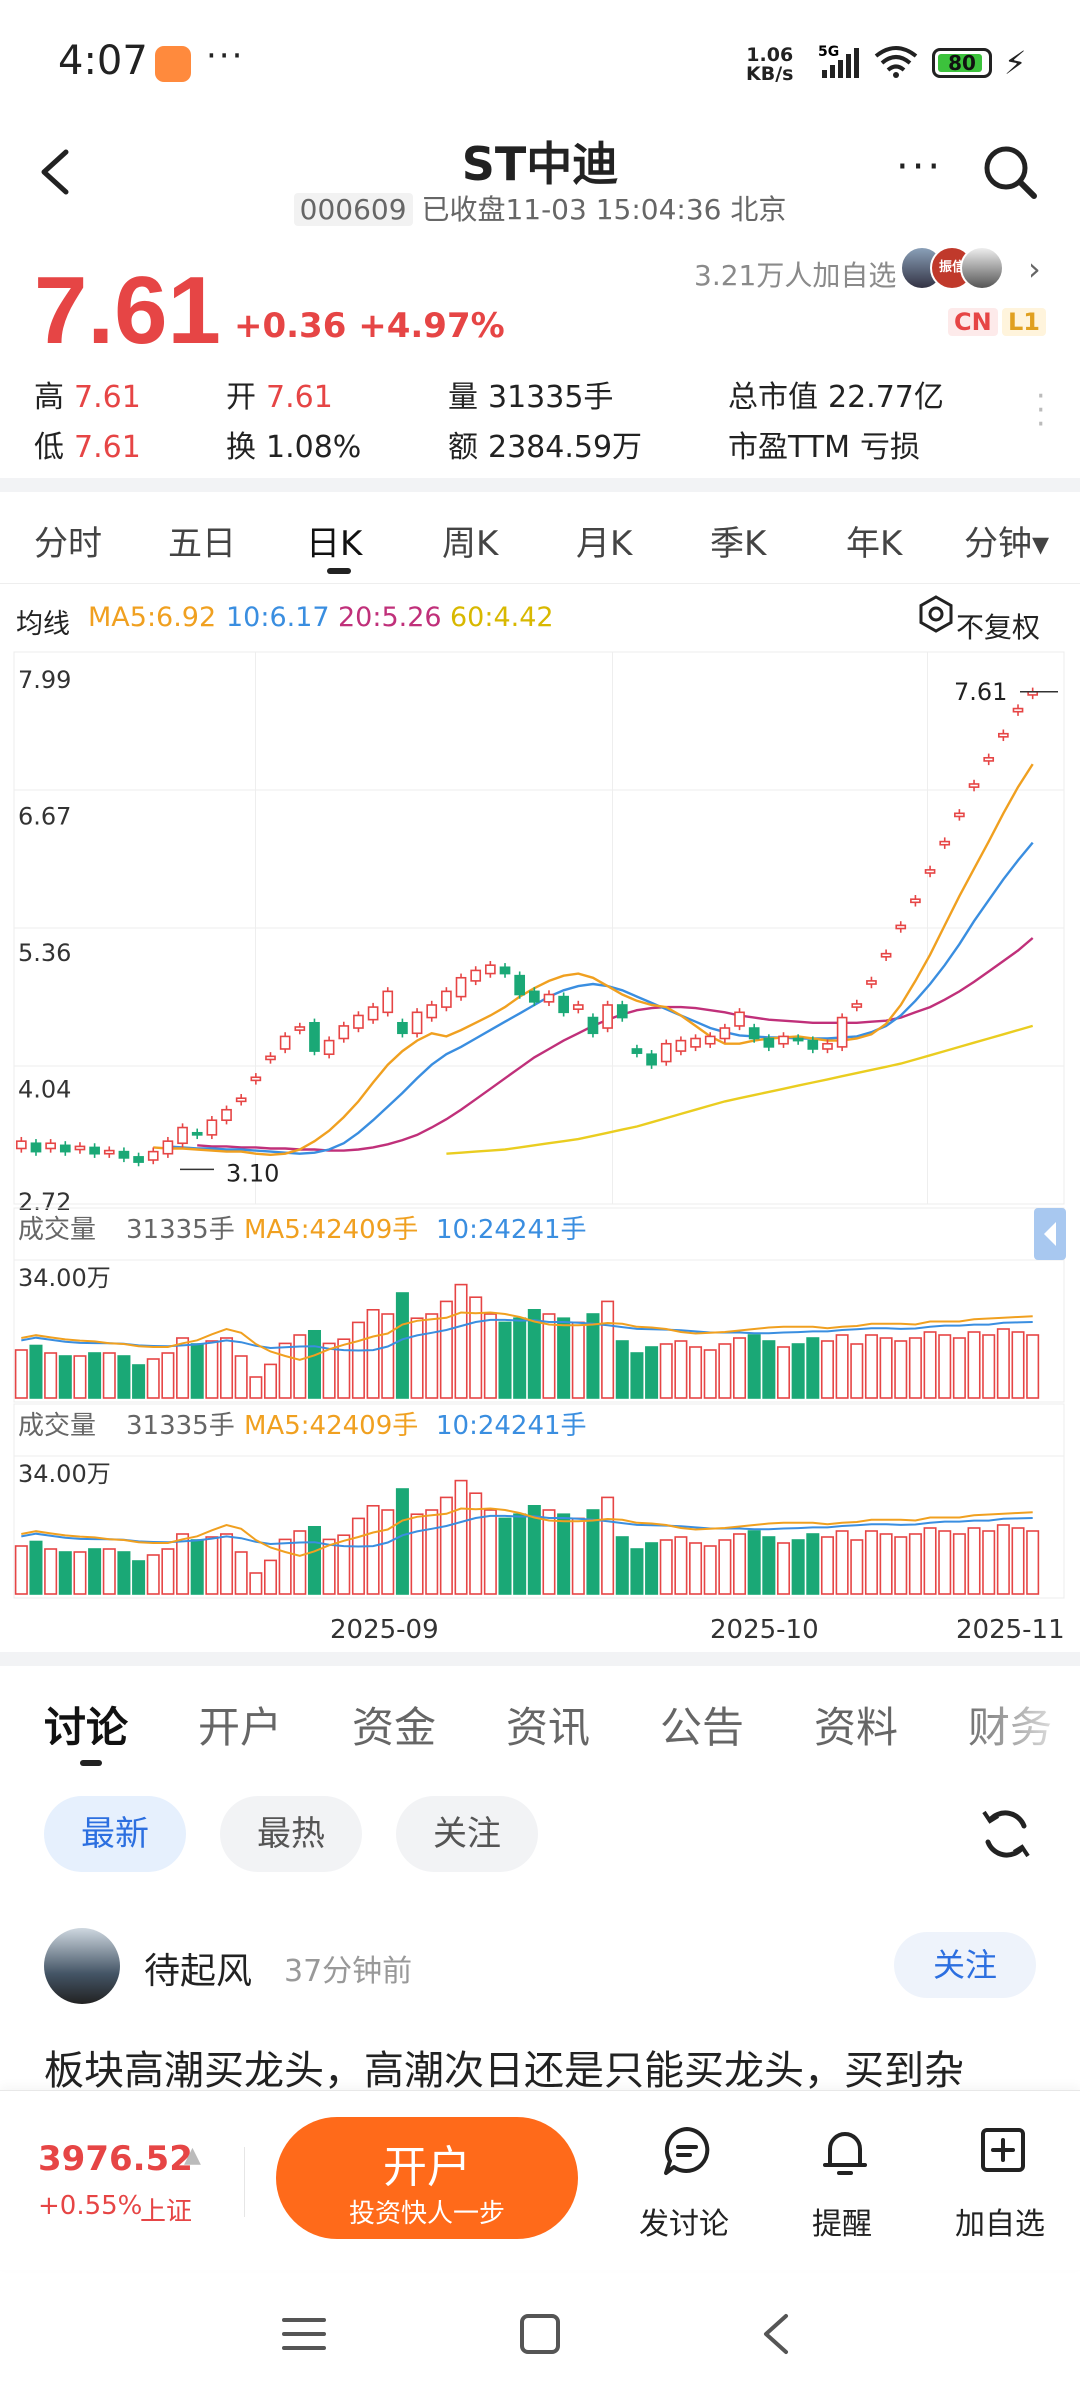 This screenshot has height=2400, width=1080. I want to click on bottom-action-bar: 3976.52 ▲ +0.55% 上证 开户 投资快人一步 发讨论 提醒 加自选, so click(540, 2180).